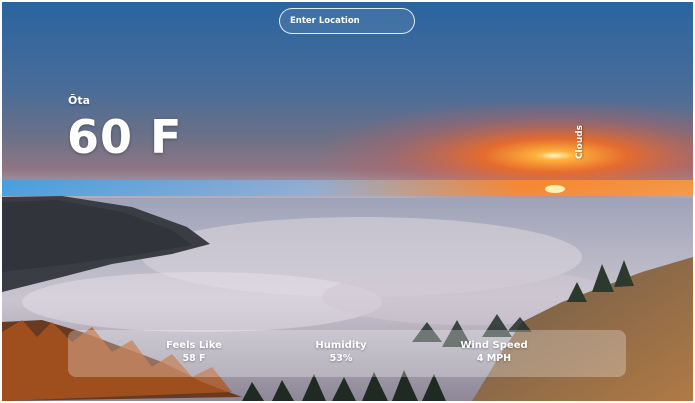 The image size is (695, 403). What do you see at coordinates (580, 142) in the screenshot?
I see `weather-description: Clouds` at bounding box center [580, 142].